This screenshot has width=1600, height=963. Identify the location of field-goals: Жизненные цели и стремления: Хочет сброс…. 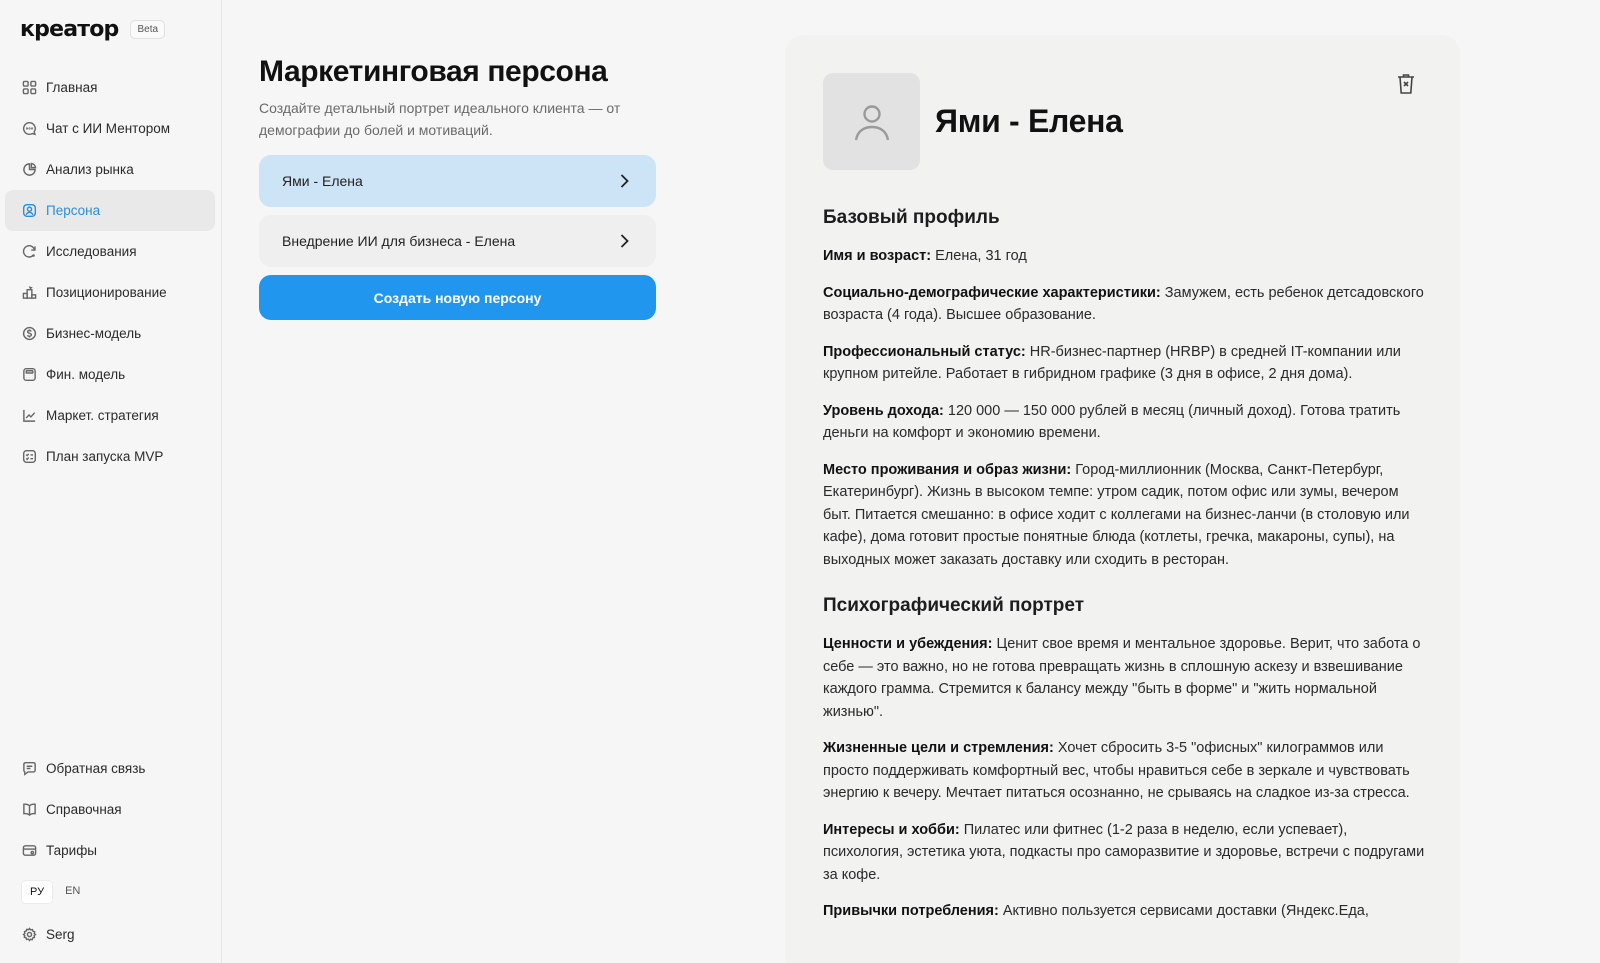
(1125, 771).